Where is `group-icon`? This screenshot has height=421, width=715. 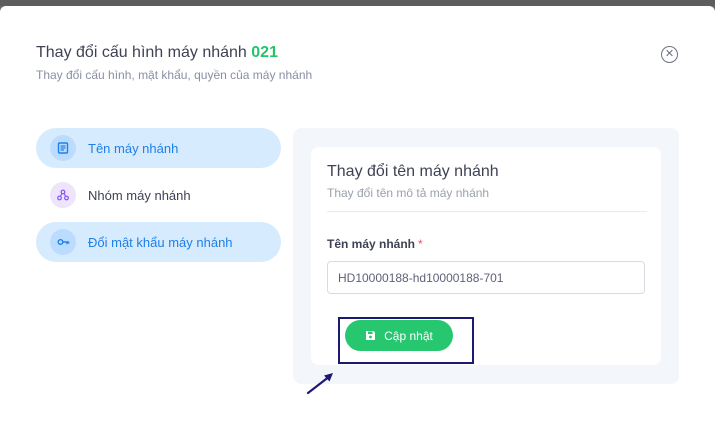 group-icon is located at coordinates (63, 195).